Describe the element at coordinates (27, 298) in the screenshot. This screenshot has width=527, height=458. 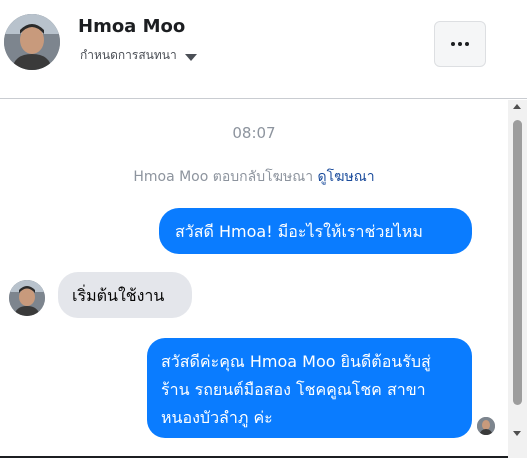
I see `contact-avatar-small` at that location.